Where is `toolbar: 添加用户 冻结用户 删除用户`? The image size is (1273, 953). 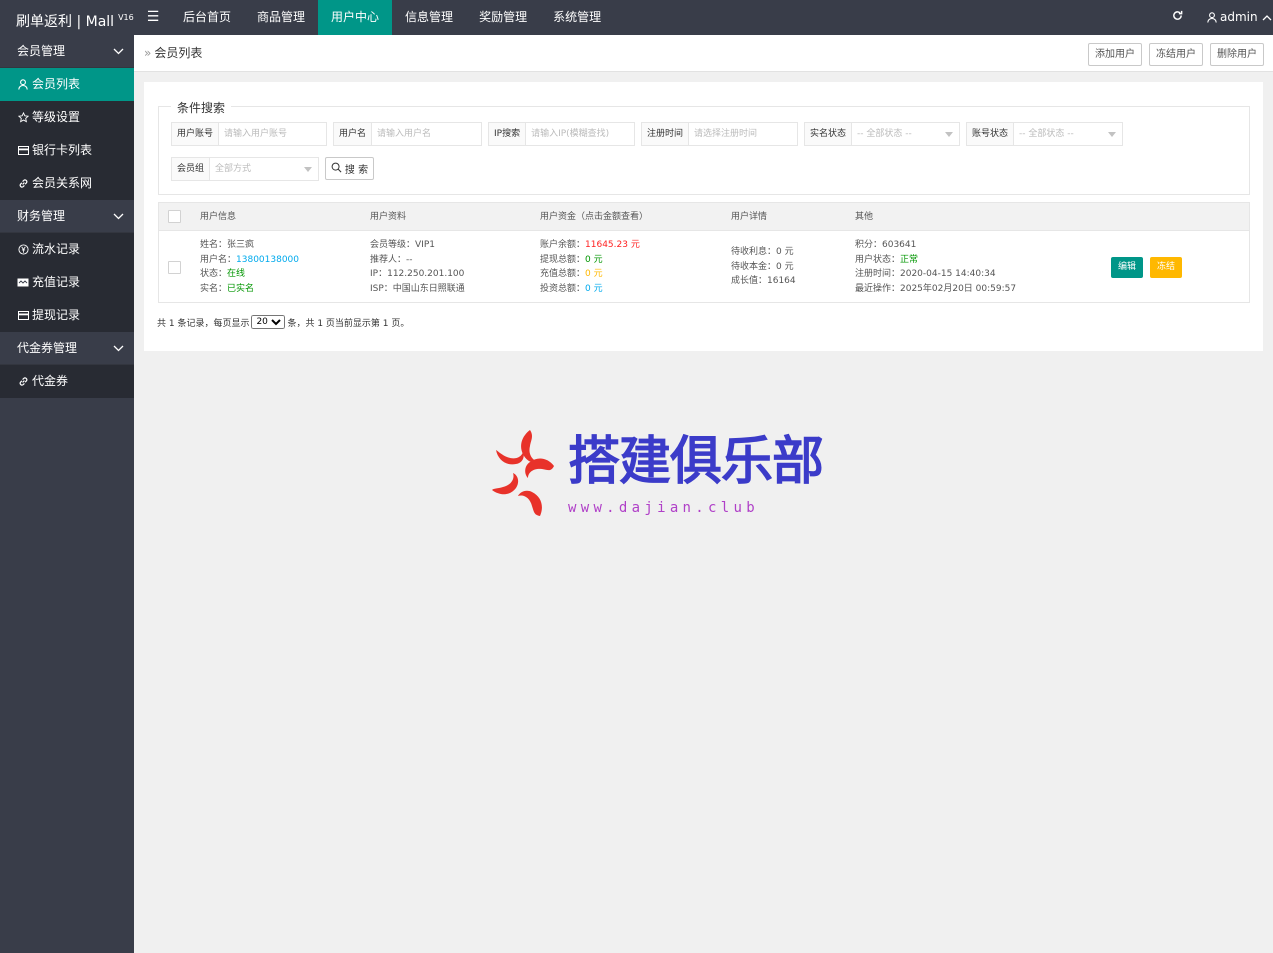 toolbar: 添加用户 冻结用户 删除用户 is located at coordinates (1176, 54).